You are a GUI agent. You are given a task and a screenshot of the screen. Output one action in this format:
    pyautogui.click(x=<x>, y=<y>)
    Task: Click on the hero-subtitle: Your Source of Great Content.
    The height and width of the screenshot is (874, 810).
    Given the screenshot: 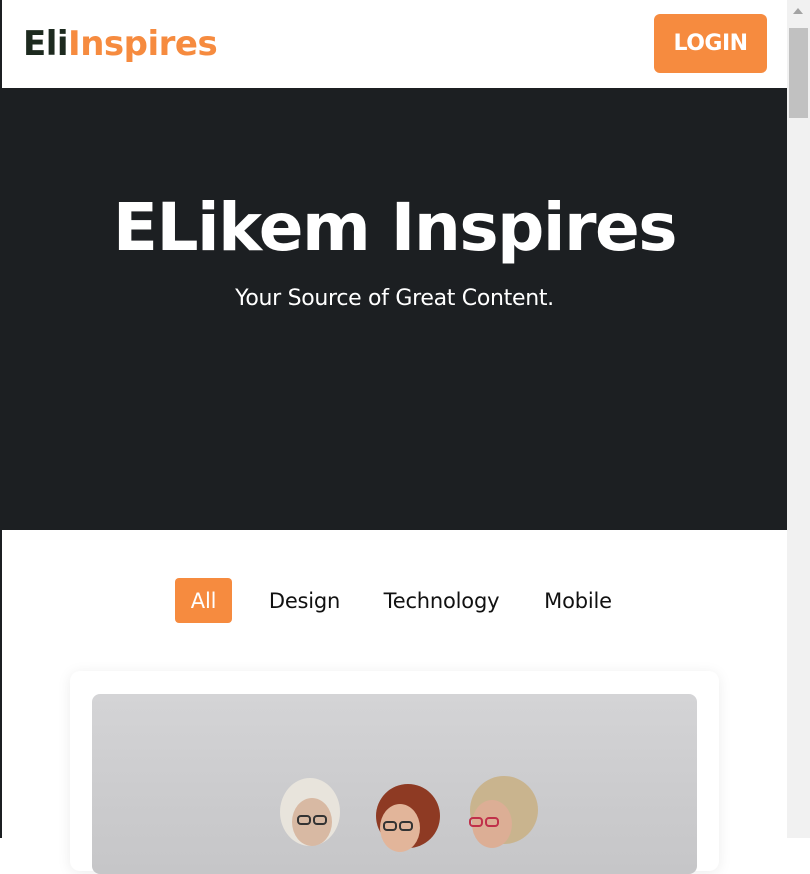 What is the action you would take?
    pyautogui.click(x=394, y=298)
    